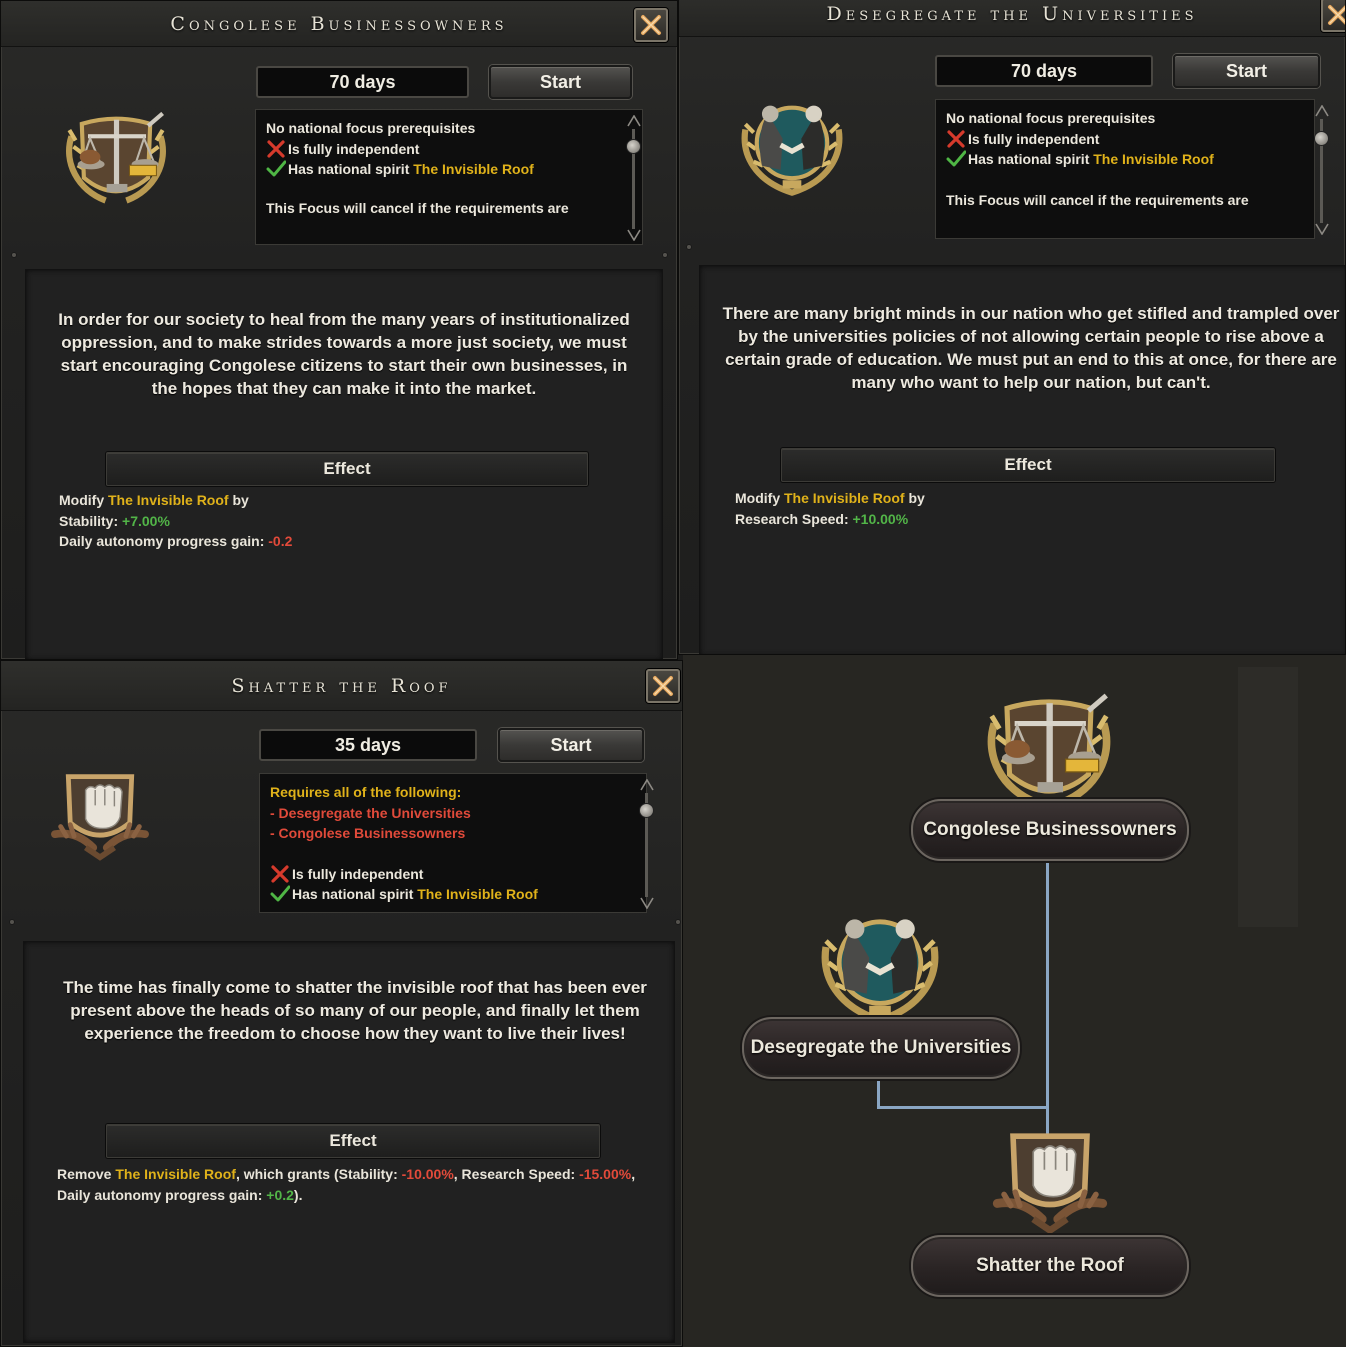 This screenshot has height=1347, width=1346. What do you see at coordinates (370, 812) in the screenshot?
I see `prerequisite-desegregate: - Desegregate the Universities` at bounding box center [370, 812].